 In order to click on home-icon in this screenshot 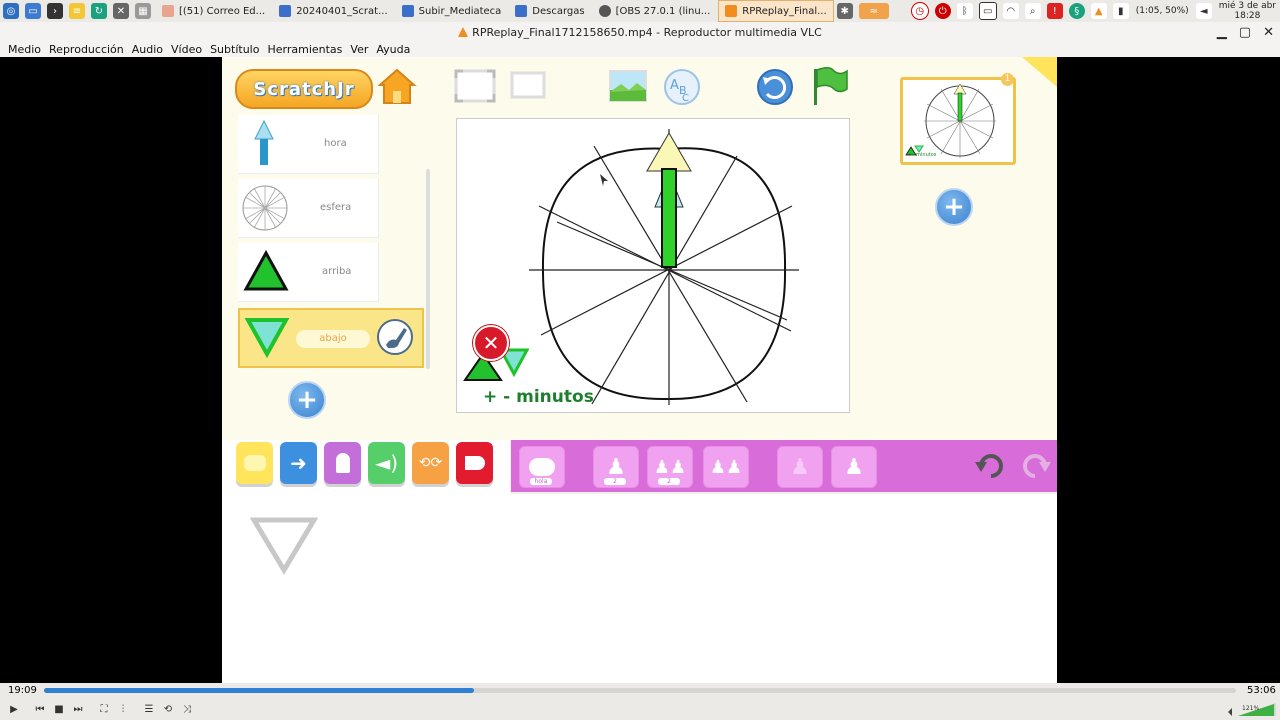, I will do `click(397, 87)`.